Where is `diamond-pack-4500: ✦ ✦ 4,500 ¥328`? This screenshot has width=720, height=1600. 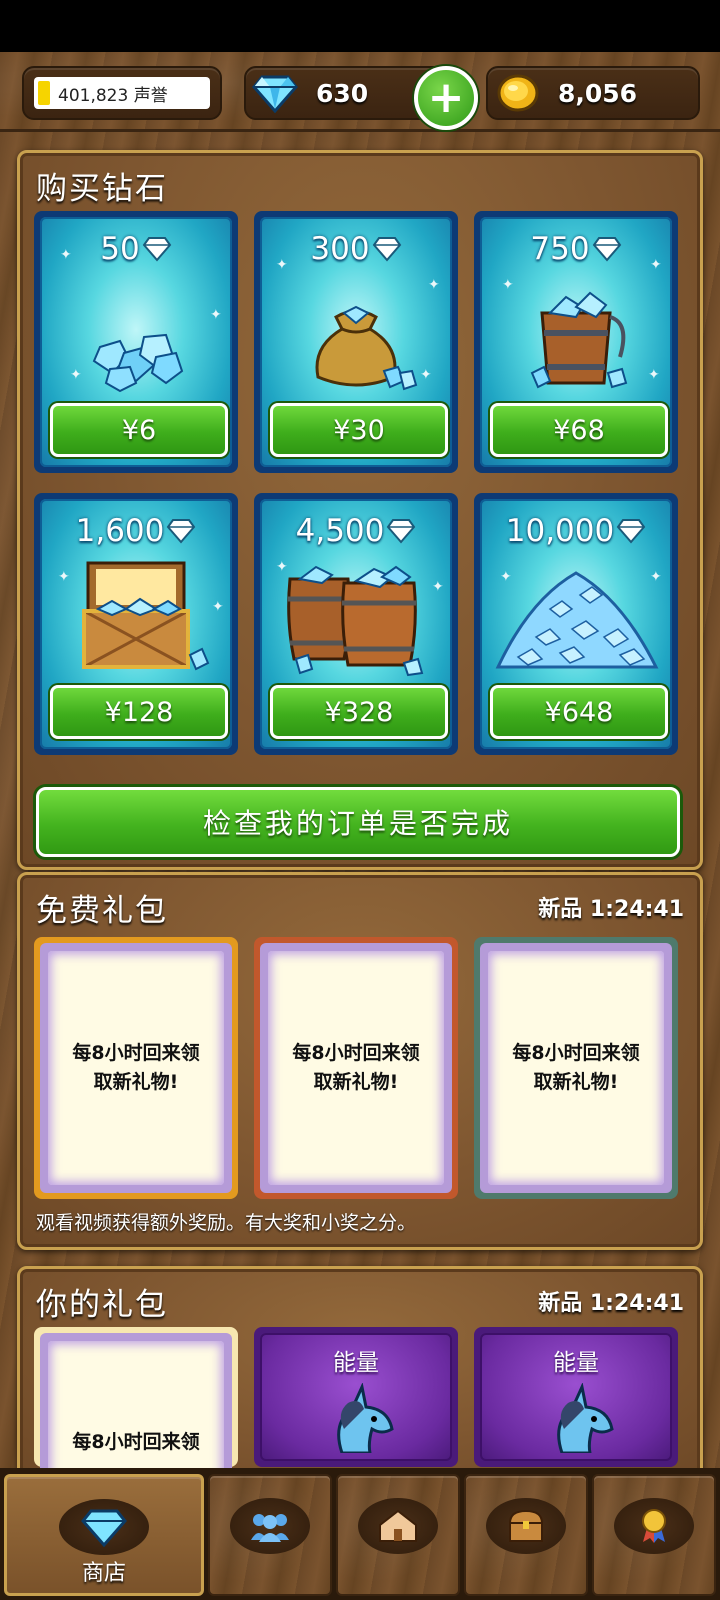 diamond-pack-4500: ✦ ✦ 4,500 ¥328 is located at coordinates (356, 624).